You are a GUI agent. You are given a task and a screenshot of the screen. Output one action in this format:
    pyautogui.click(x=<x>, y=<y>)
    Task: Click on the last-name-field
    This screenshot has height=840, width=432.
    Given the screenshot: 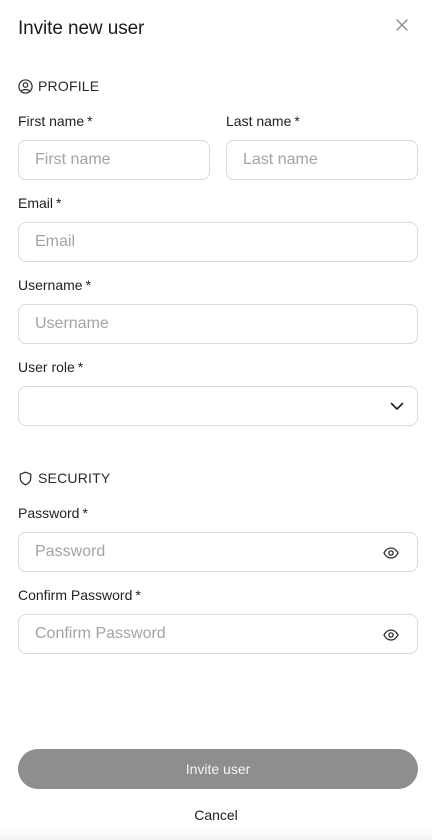 What is the action you would take?
    pyautogui.click(x=322, y=160)
    